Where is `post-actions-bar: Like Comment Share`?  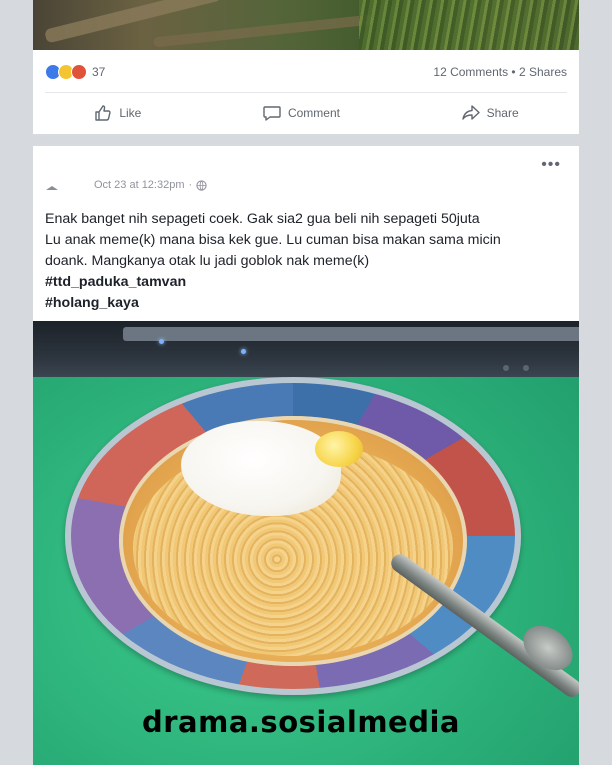
post-actions-bar: Like Comment Share is located at coordinates (306, 113).